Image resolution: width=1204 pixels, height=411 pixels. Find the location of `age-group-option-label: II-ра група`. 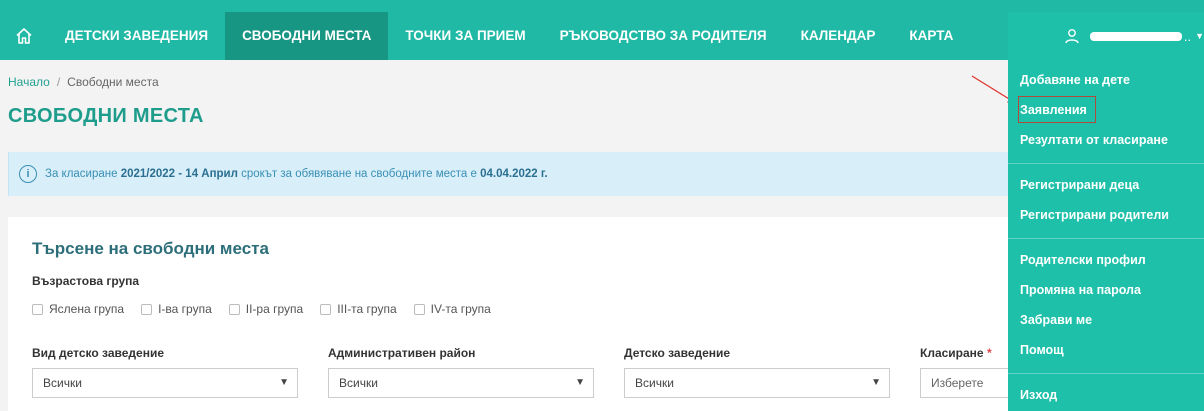

age-group-option-label: II-ра група is located at coordinates (274, 309).